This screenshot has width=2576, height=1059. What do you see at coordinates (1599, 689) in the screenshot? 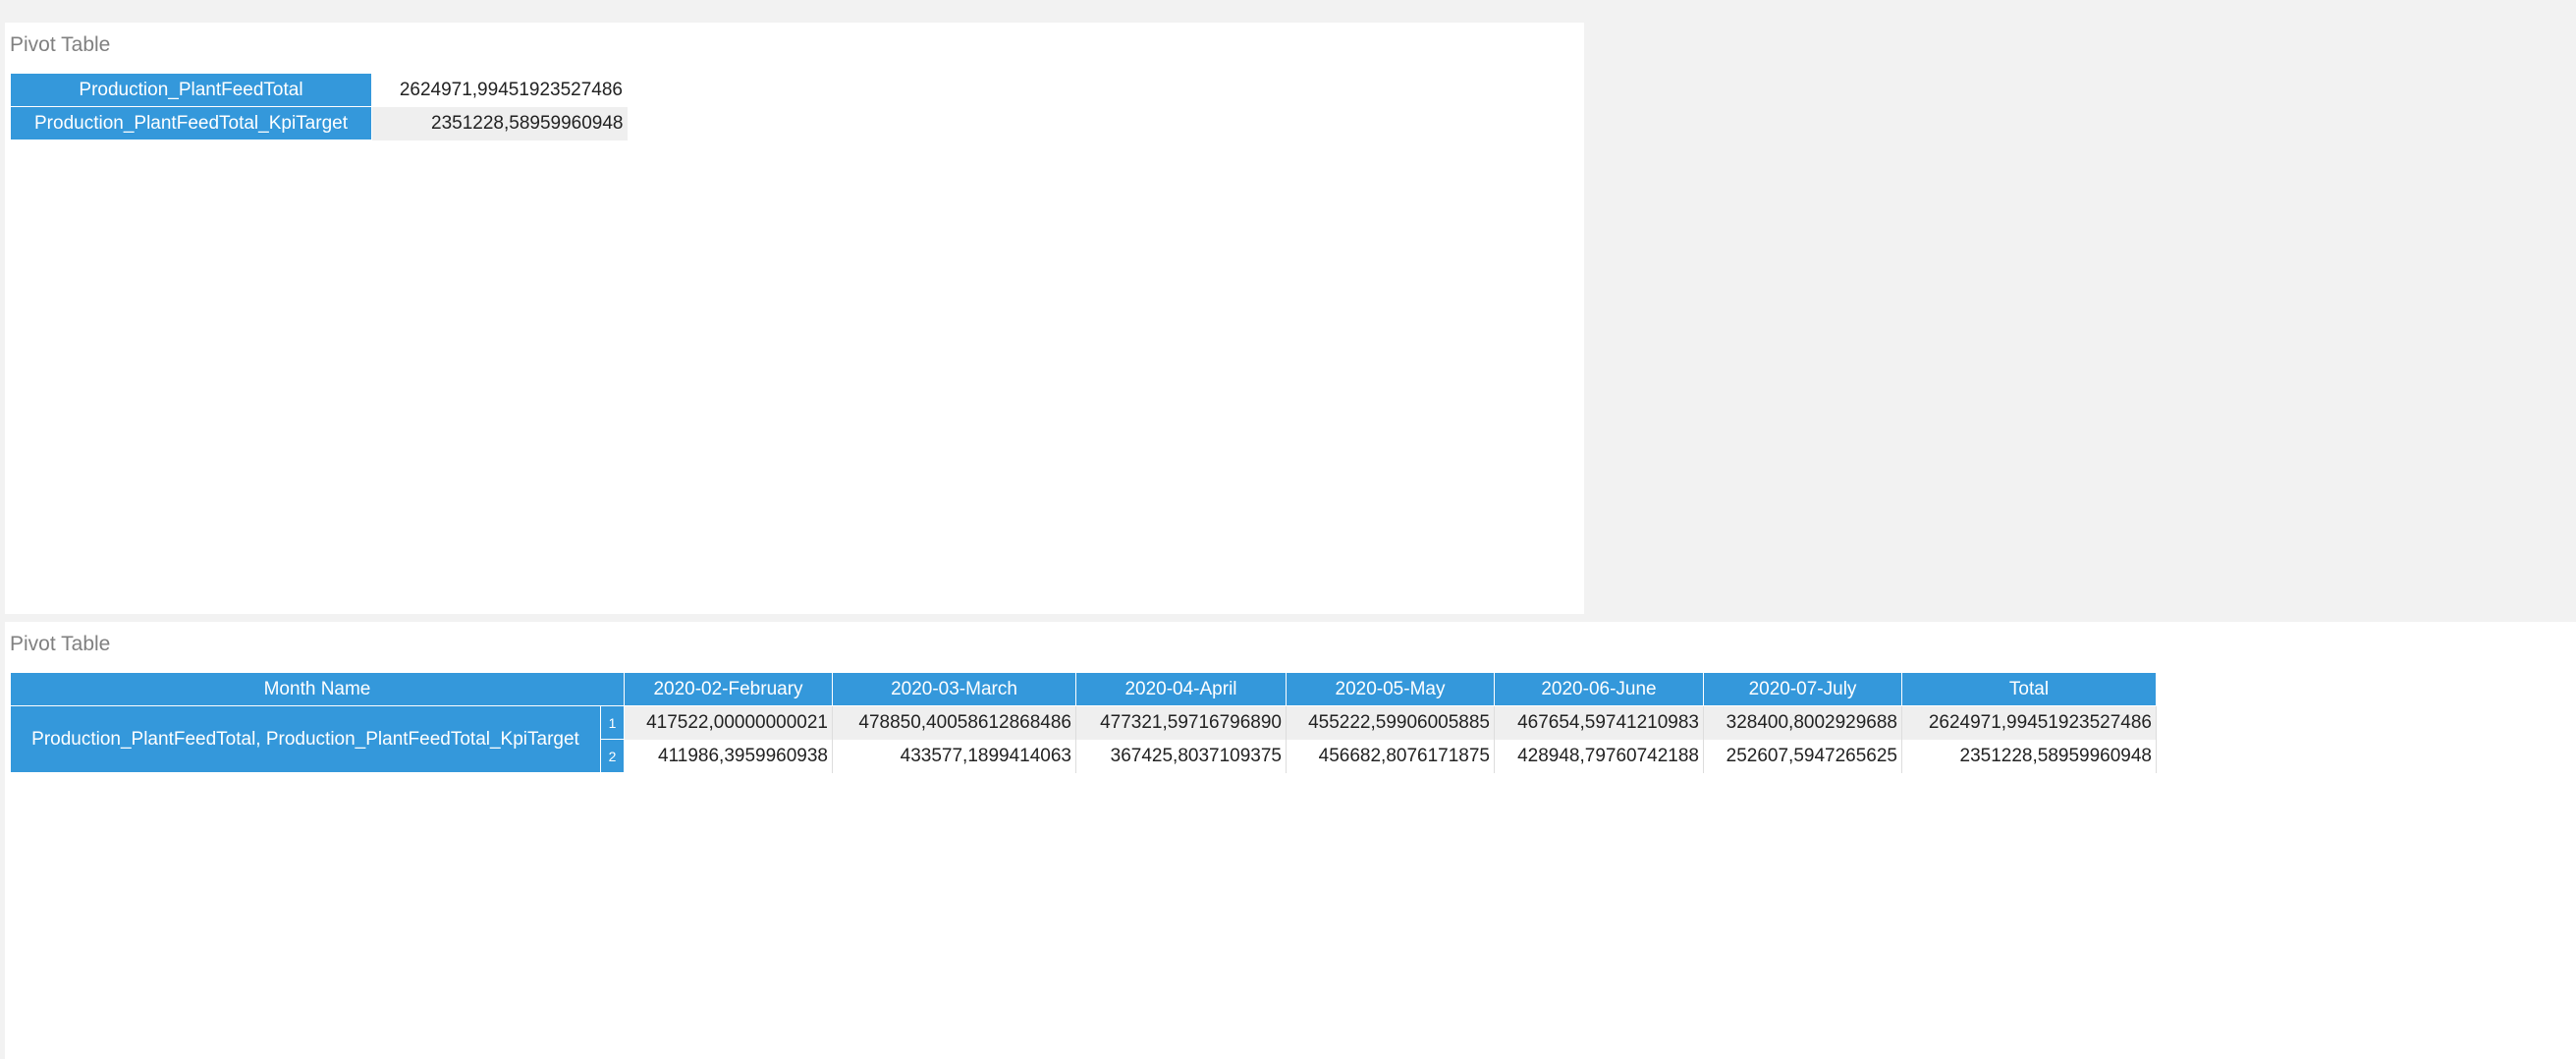
I see `column-header-month: 2020-06-June` at bounding box center [1599, 689].